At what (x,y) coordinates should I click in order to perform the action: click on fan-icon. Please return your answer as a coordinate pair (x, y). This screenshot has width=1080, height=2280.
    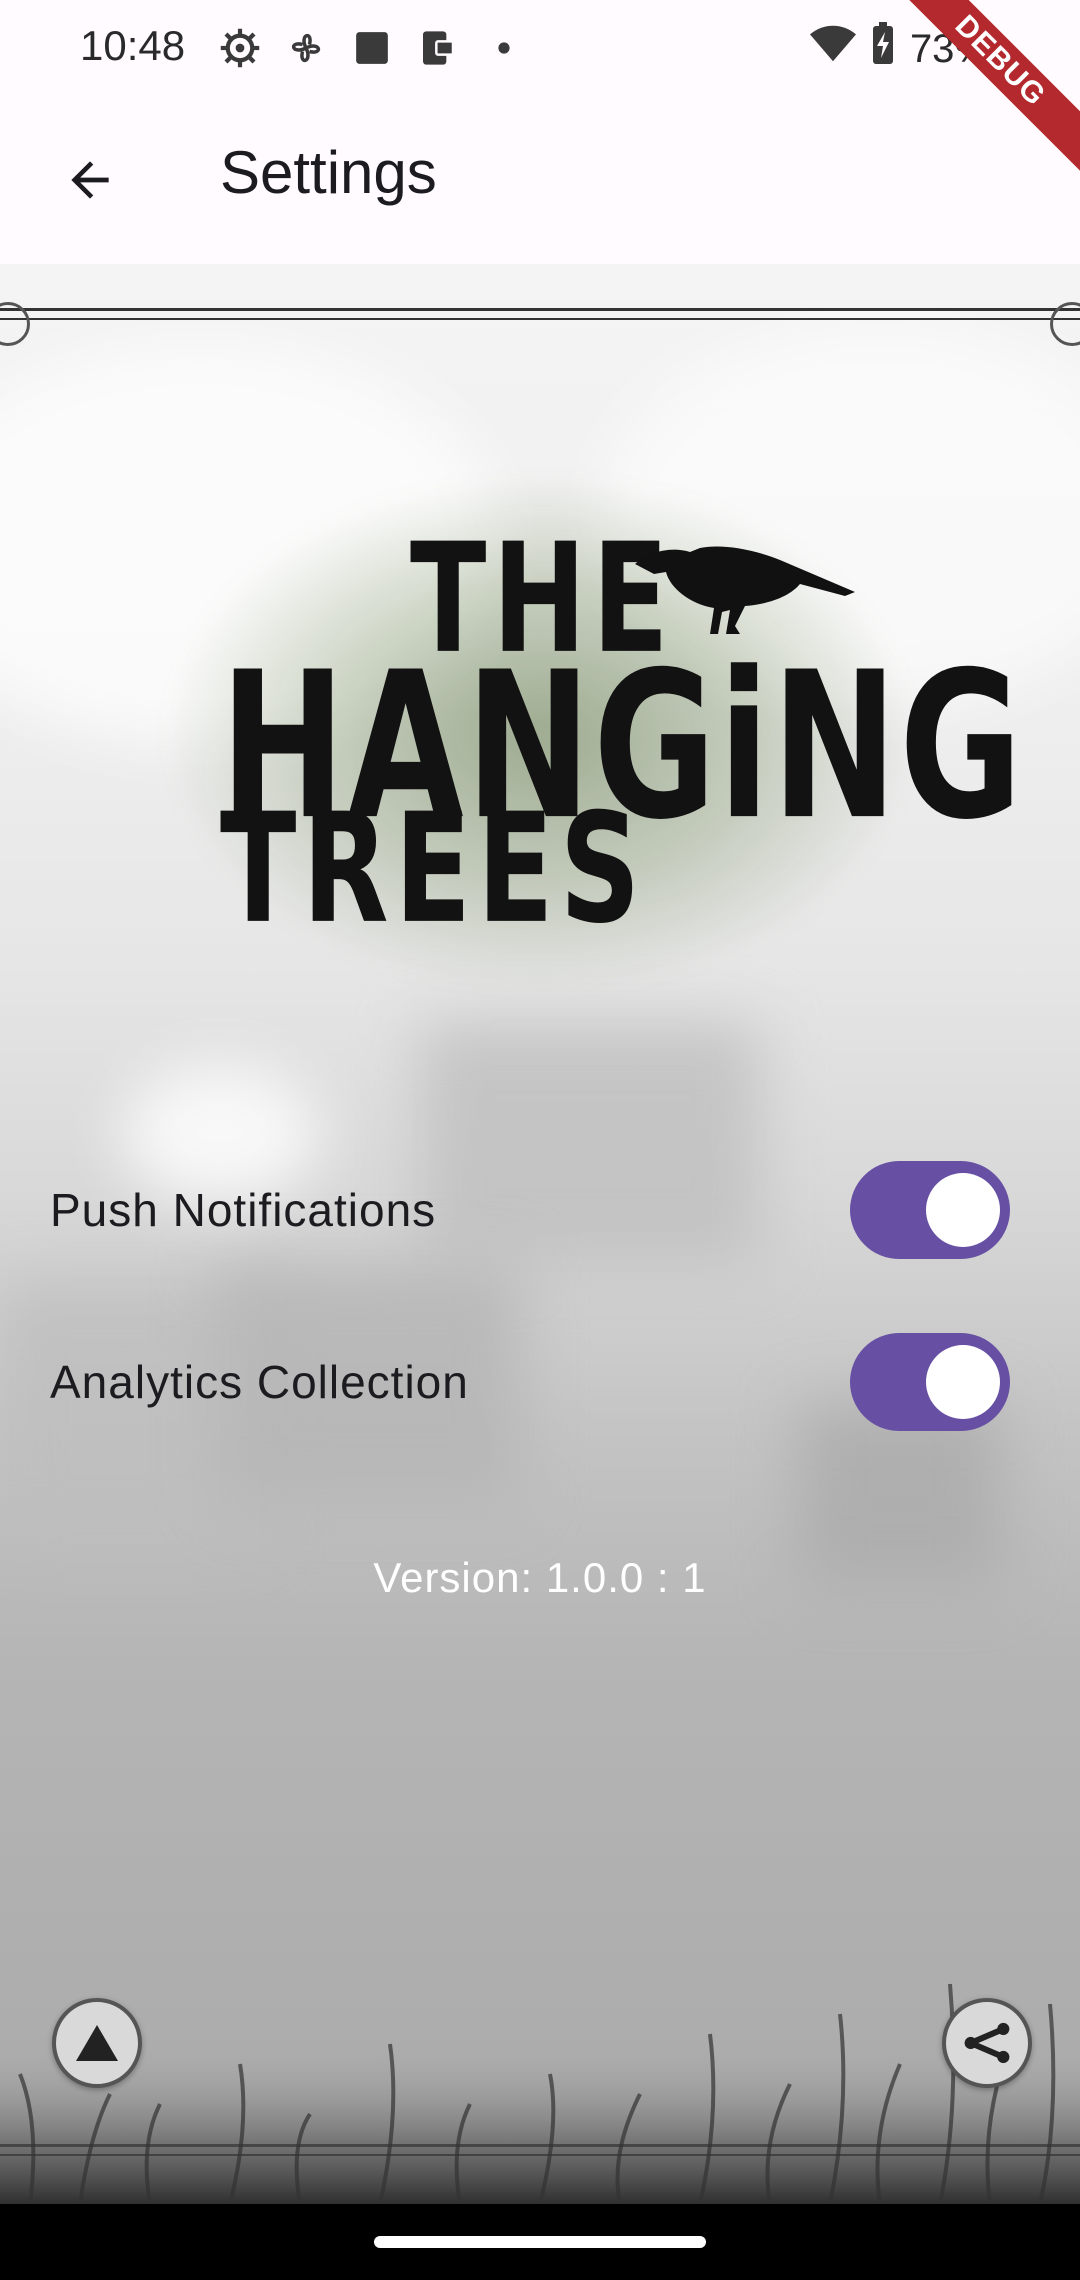
    Looking at the image, I should click on (306, 48).